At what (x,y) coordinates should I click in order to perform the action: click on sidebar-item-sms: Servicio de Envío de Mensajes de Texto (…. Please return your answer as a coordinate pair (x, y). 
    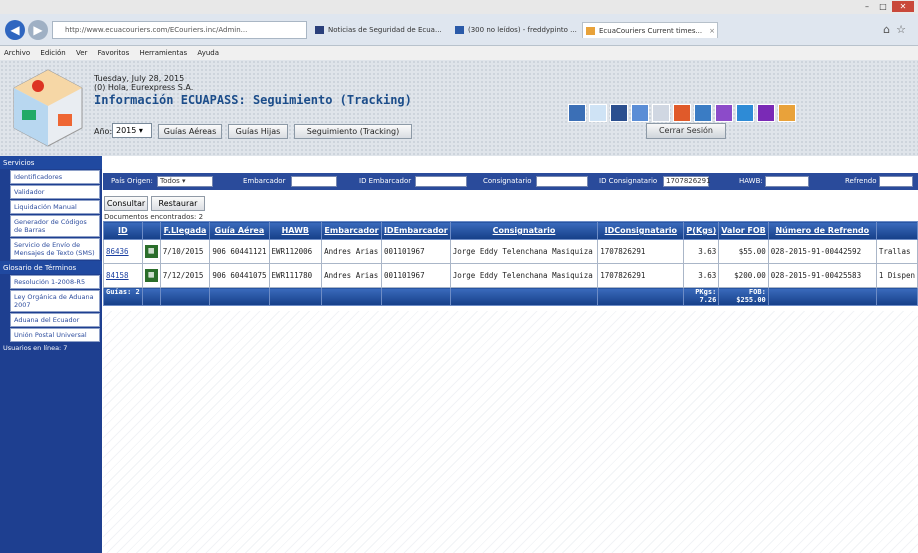
    Looking at the image, I should click on (55, 249).